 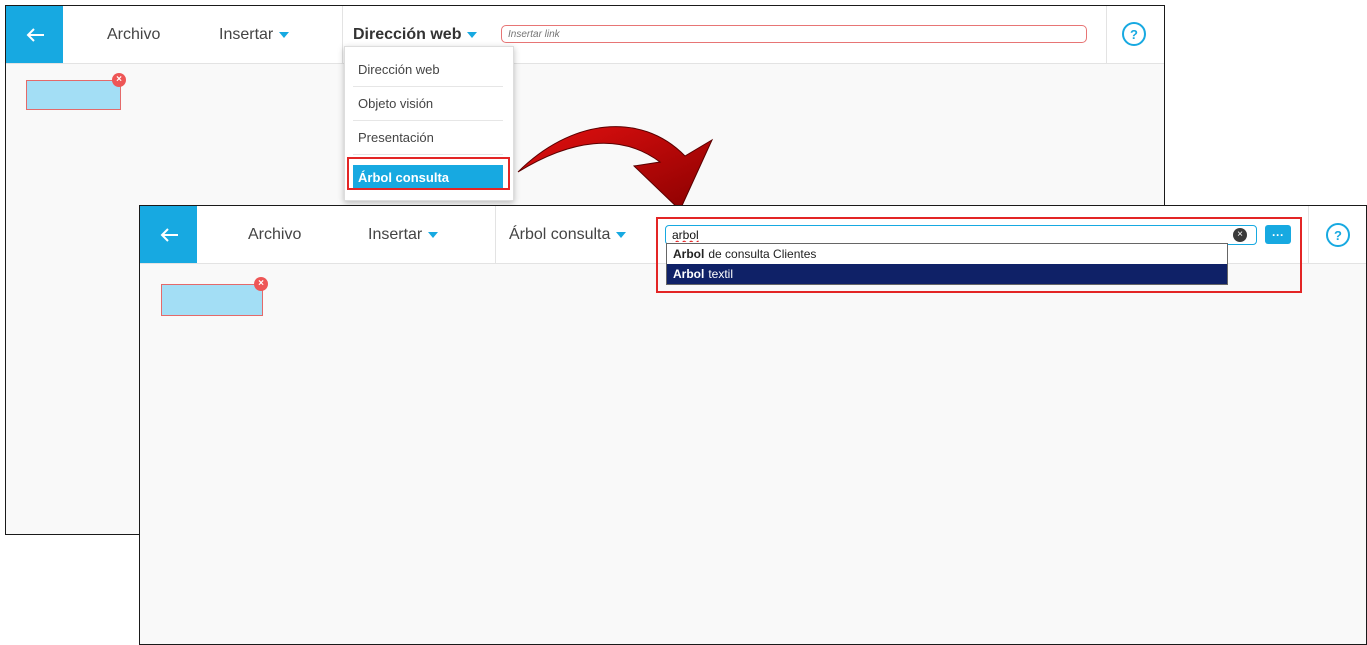 I want to click on link-input, so click(x=794, y=34).